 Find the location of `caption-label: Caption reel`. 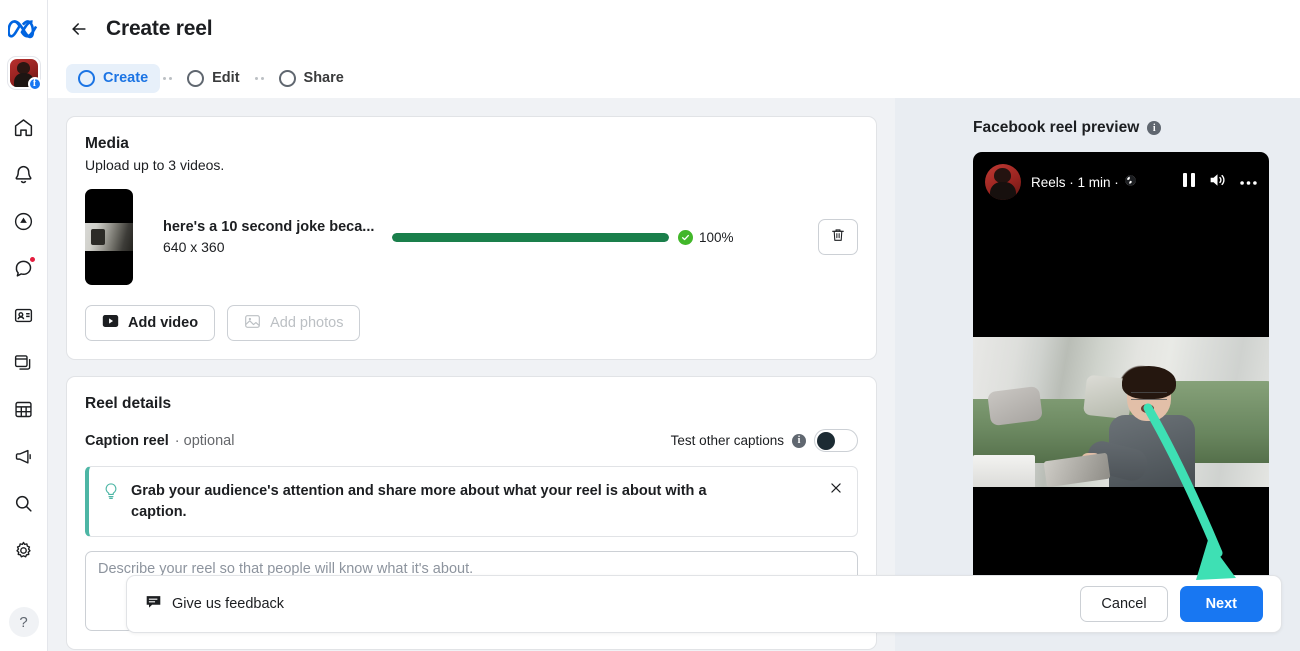

caption-label: Caption reel is located at coordinates (127, 440).